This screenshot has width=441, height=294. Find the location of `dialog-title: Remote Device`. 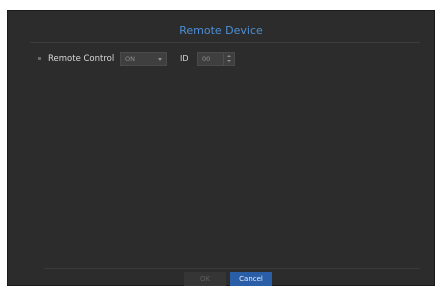

dialog-title: Remote Device is located at coordinates (221, 30).